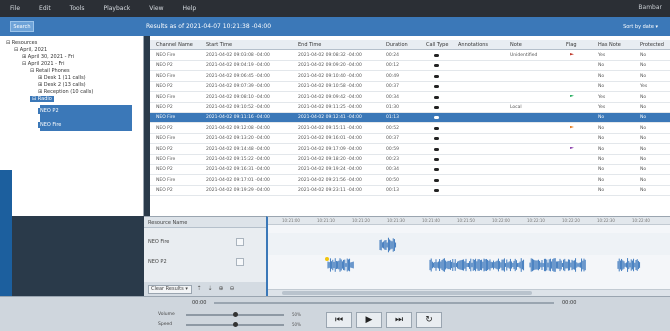 The width and height of the screenshot is (670, 331). I want to click on tree-node: ⊞ April 30, 2021 - Fri, so click(48, 57).